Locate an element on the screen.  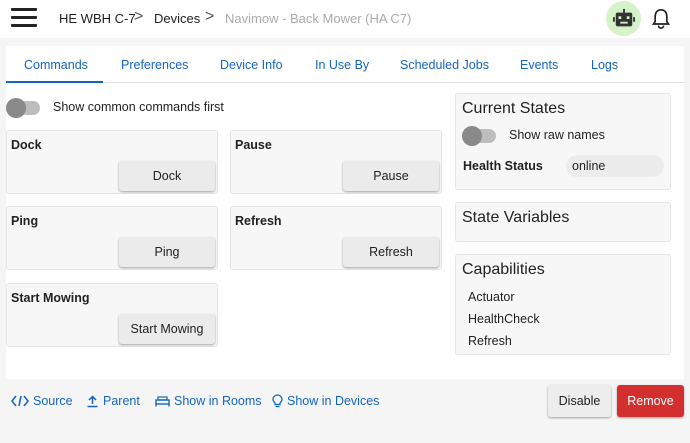
breadcrumb-current-device: Navimow - Back Mower (HA C7) is located at coordinates (318, 18).